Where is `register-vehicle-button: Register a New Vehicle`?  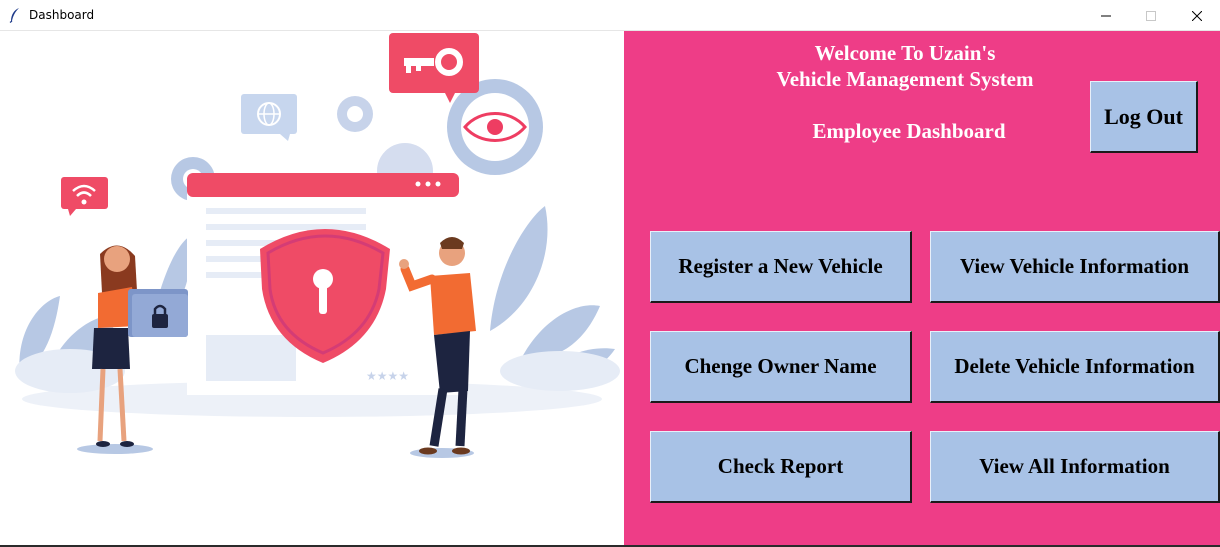 register-vehicle-button: Register a New Vehicle is located at coordinates (781, 267).